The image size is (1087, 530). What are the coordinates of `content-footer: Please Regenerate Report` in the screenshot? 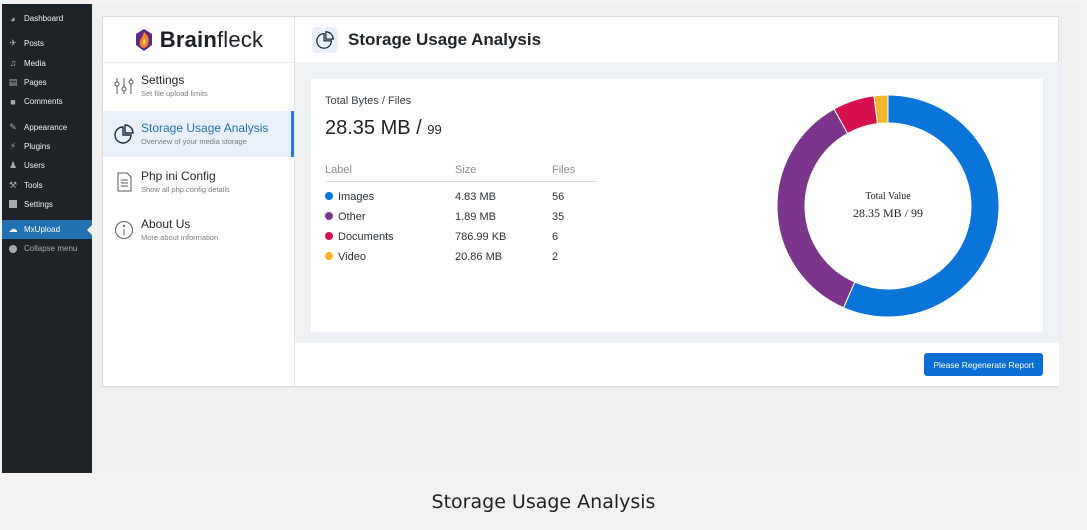 It's located at (677, 364).